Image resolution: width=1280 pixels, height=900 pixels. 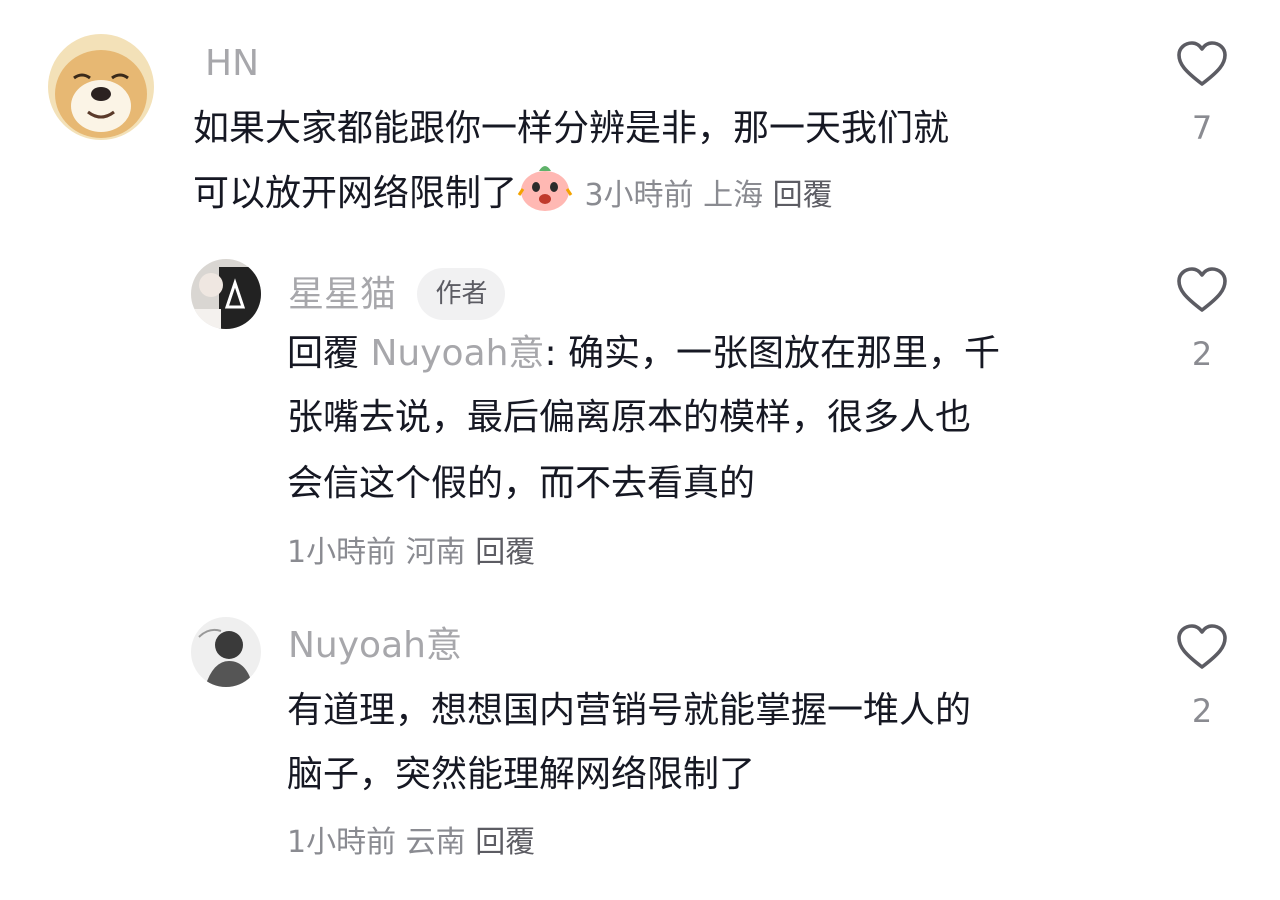 I want to click on avatar-xingxingmao, so click(x=226, y=294).